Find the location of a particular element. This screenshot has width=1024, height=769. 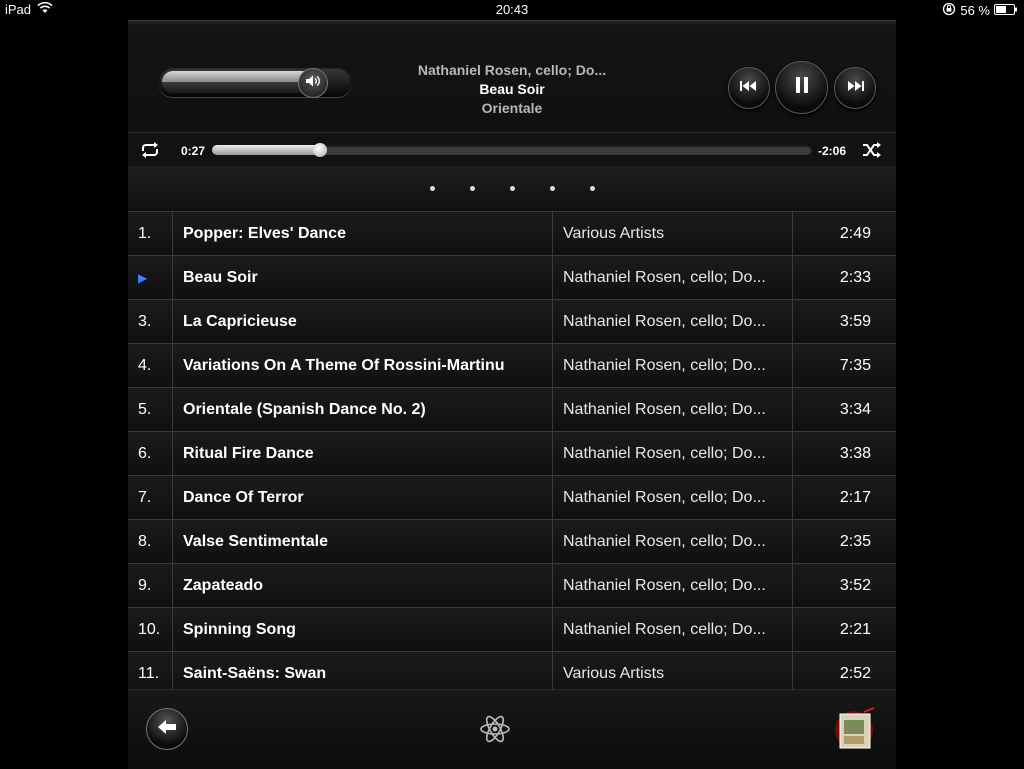

track-duration: 2:52 is located at coordinates (855, 673).